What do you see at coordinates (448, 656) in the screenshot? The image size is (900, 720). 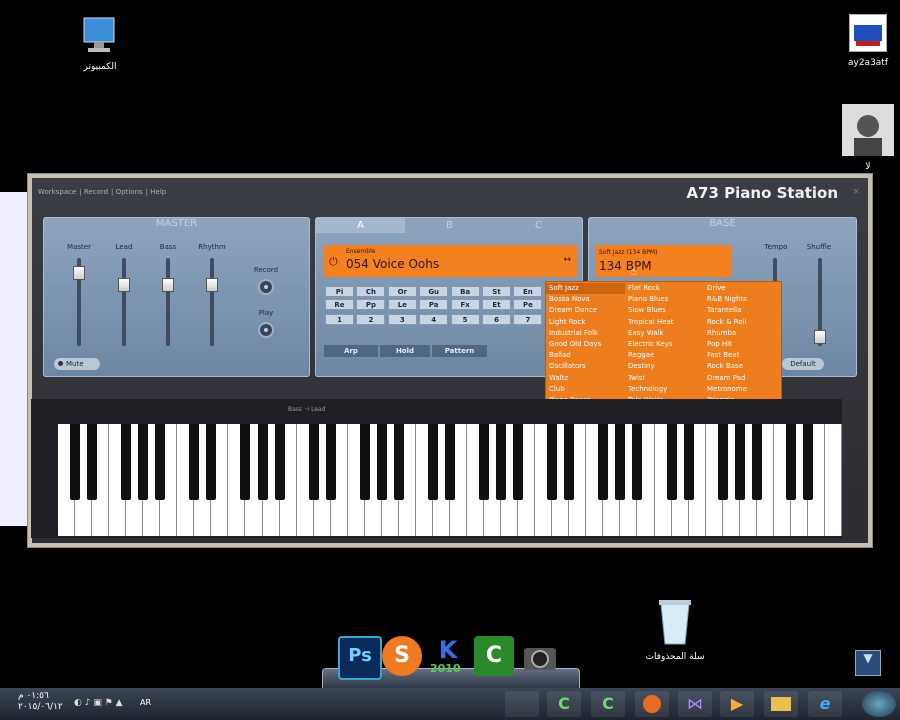 I see `k-app-icon: K 2010` at bounding box center [448, 656].